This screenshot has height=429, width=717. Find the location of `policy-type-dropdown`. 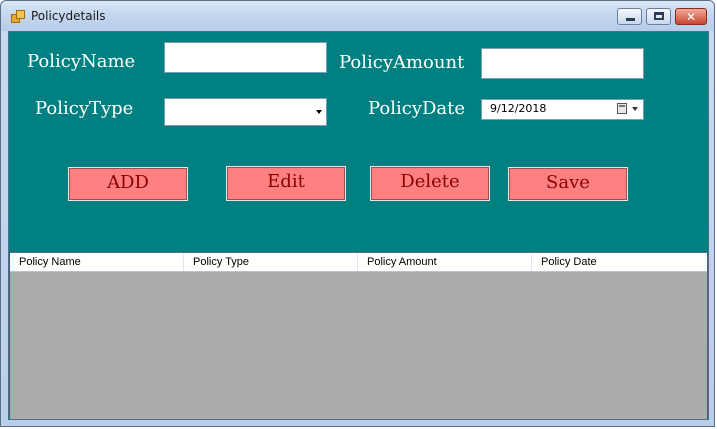

policy-type-dropdown is located at coordinates (245, 112).